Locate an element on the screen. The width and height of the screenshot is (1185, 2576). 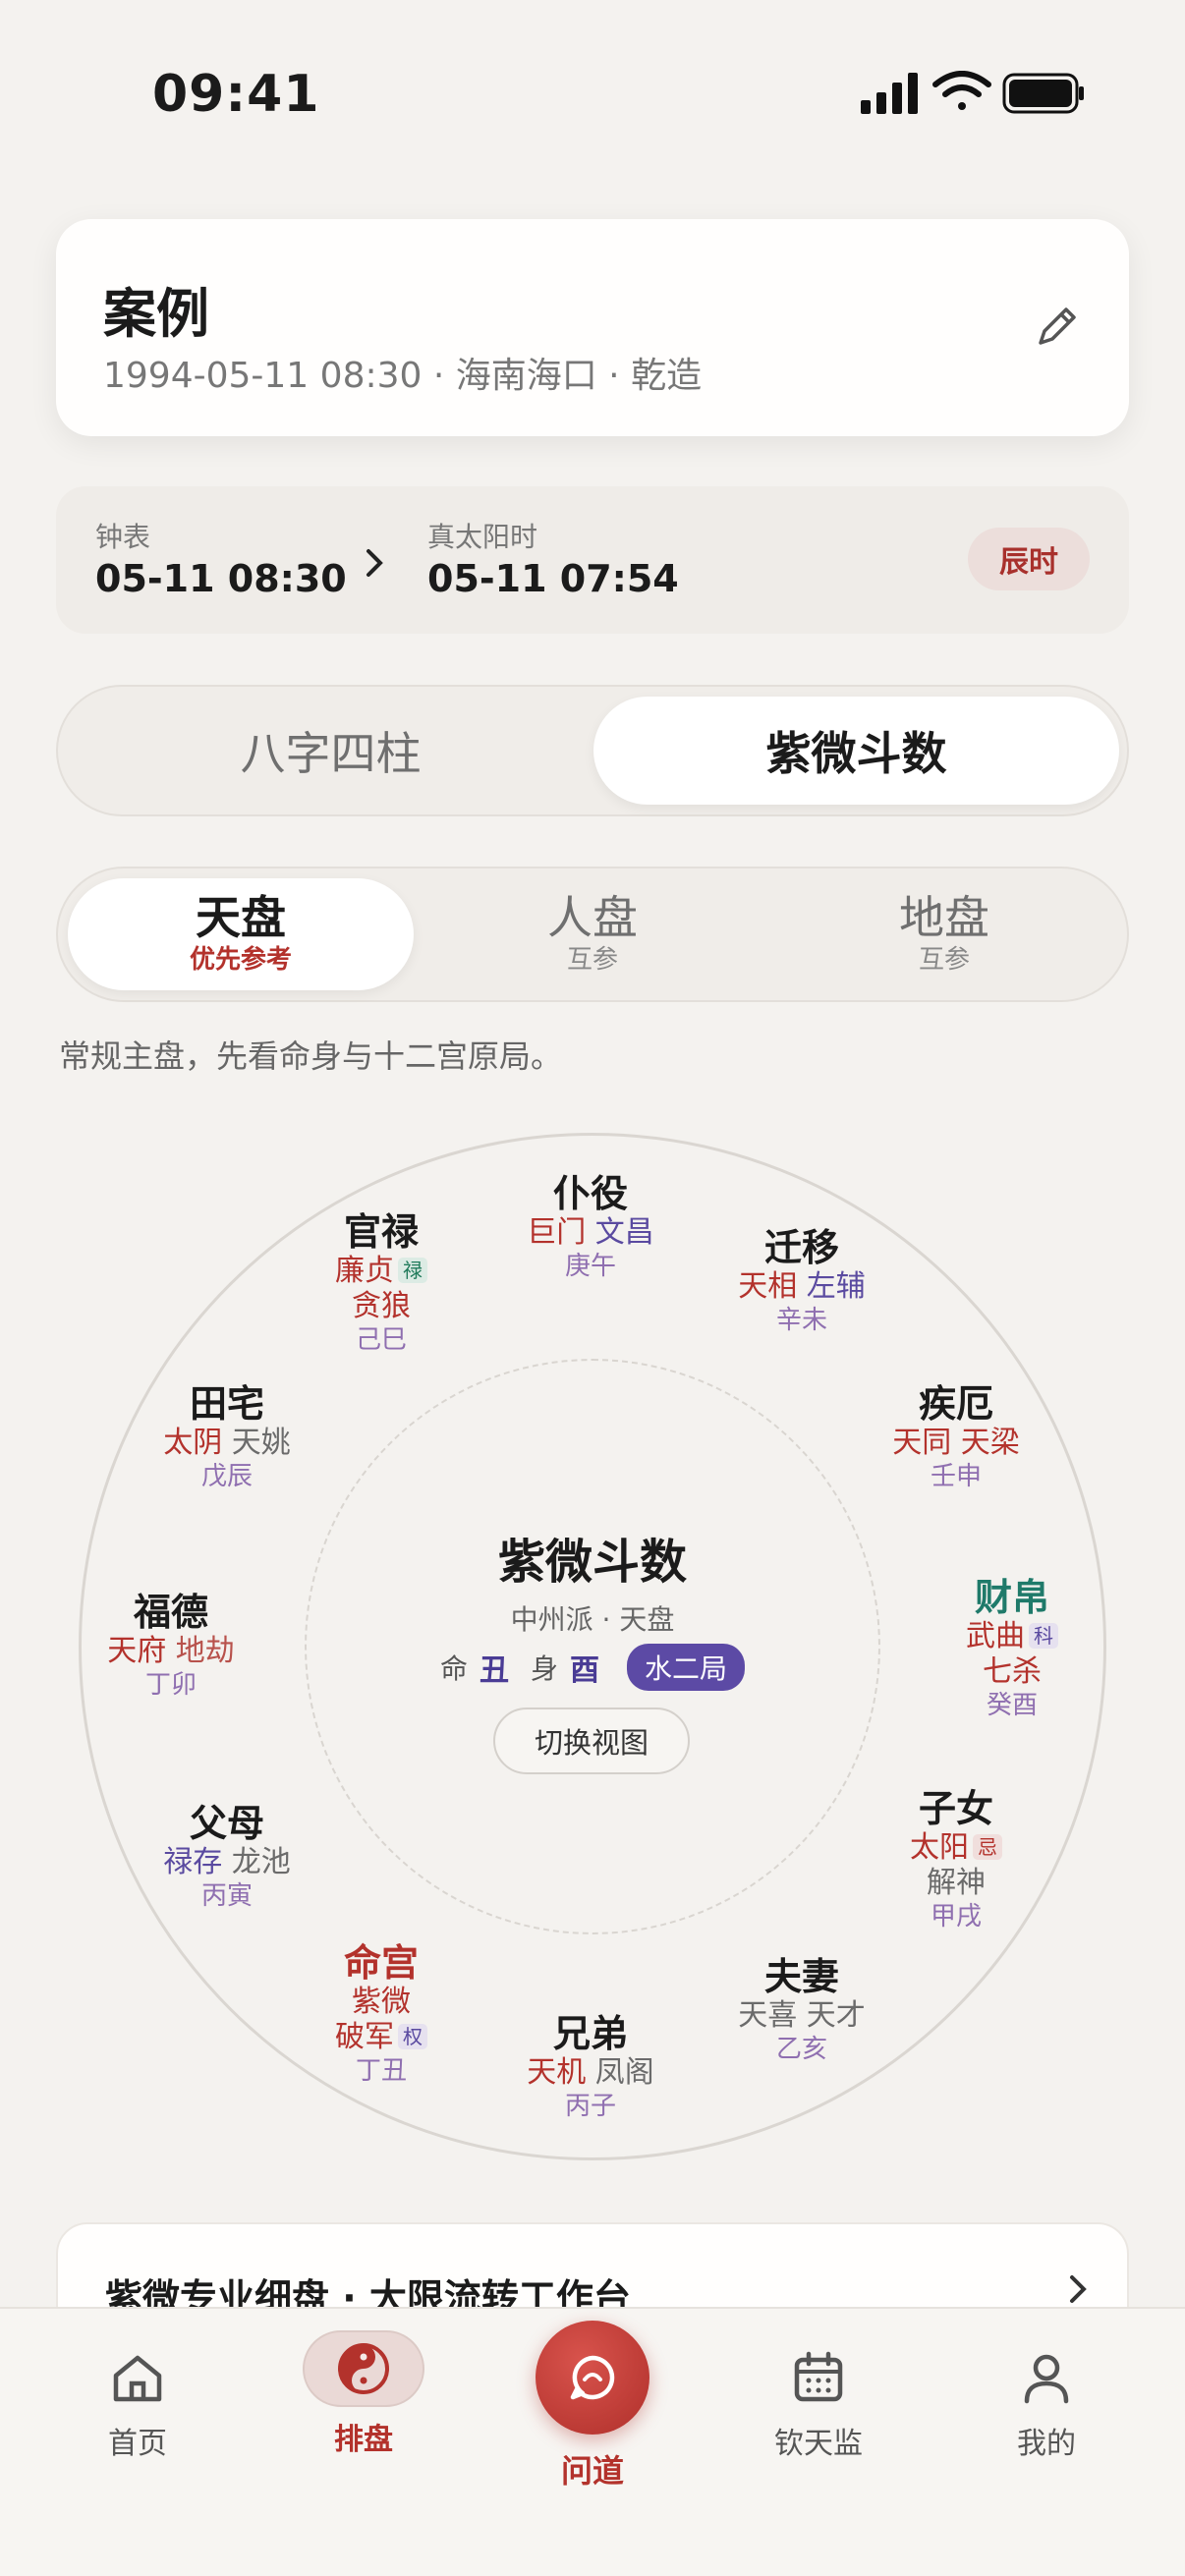
palace-jie: 疾厄 天同 天梁 壬申 is located at coordinates (956, 1437).